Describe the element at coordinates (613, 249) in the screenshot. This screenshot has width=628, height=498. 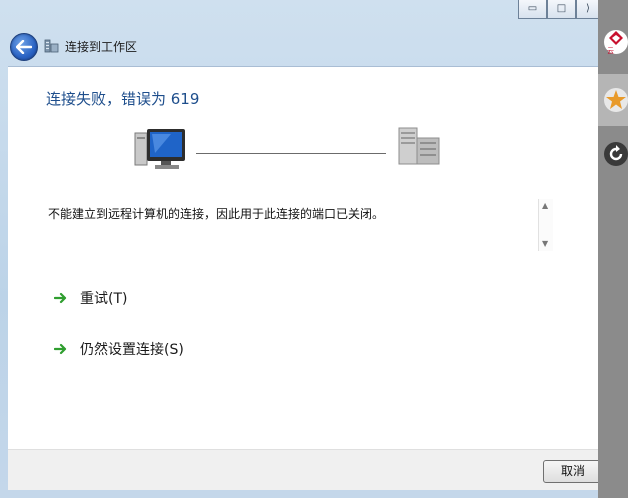
I see `side-panel: 云` at that location.